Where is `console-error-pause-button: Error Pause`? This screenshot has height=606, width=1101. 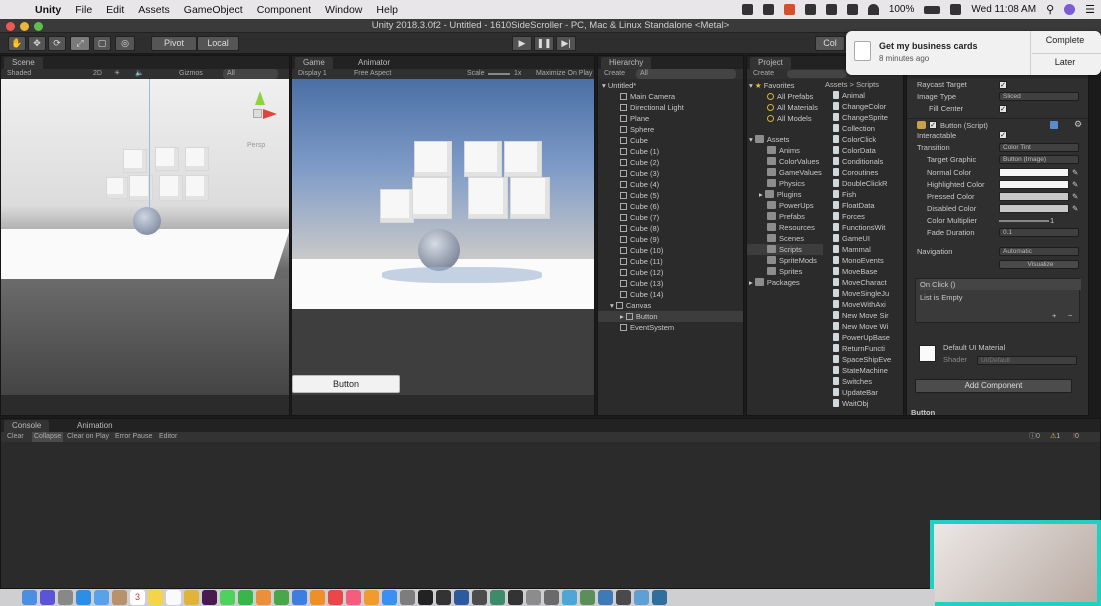 console-error-pause-button: Error Pause is located at coordinates (133, 437).